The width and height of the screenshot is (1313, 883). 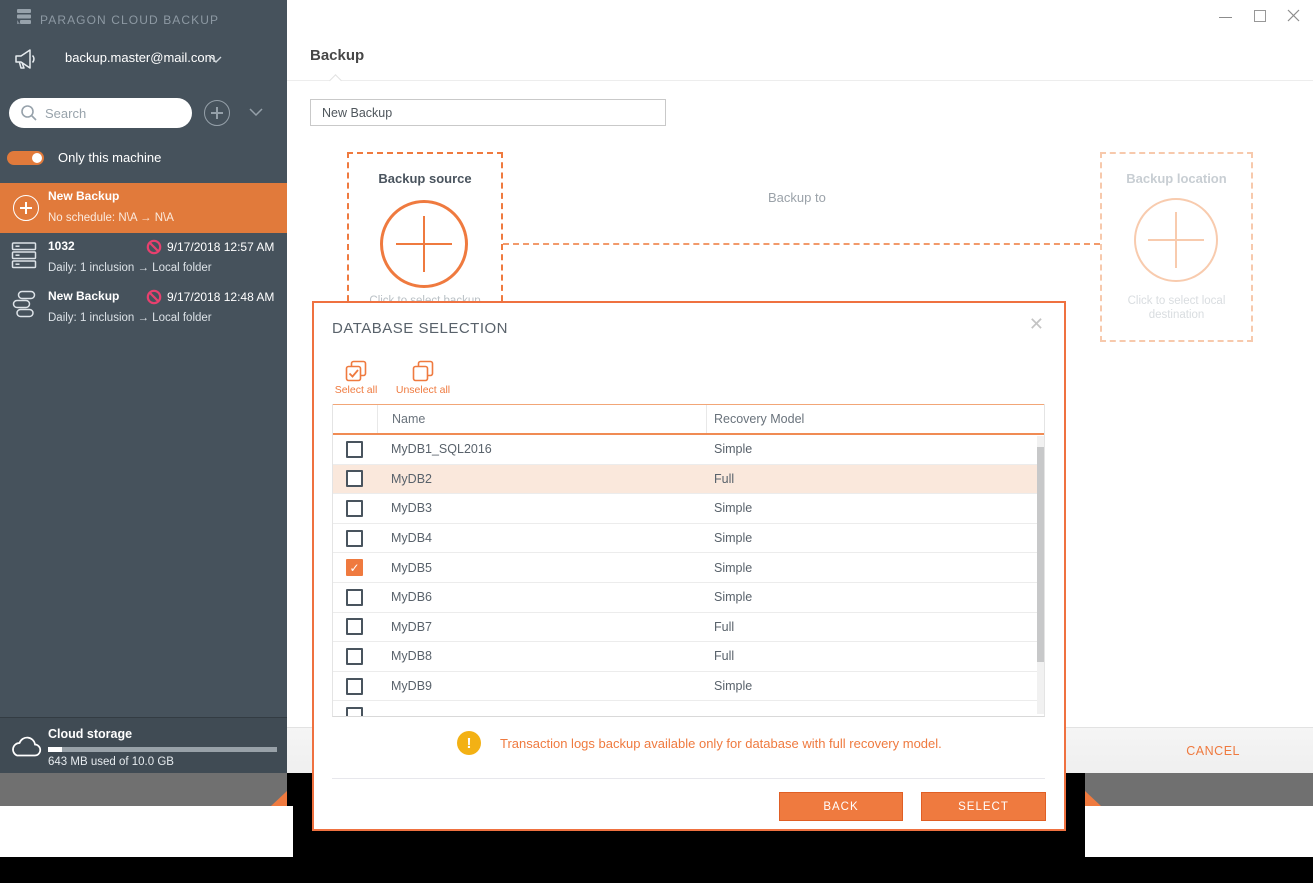 What do you see at coordinates (425, 178) in the screenshot?
I see `backup-source-title: Backup source` at bounding box center [425, 178].